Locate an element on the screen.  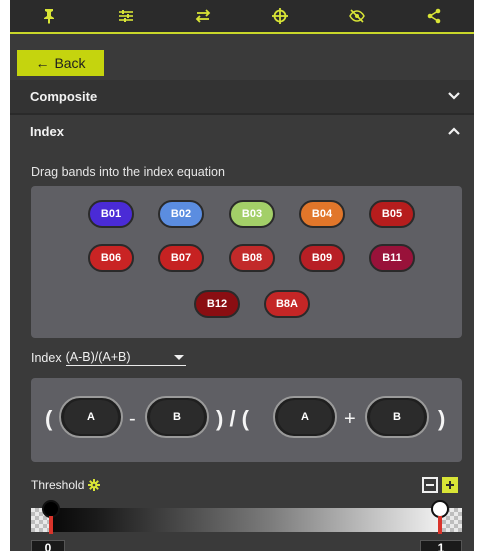
index-formula-row: Index (A-B)/(A+B) is located at coordinates (108, 358).